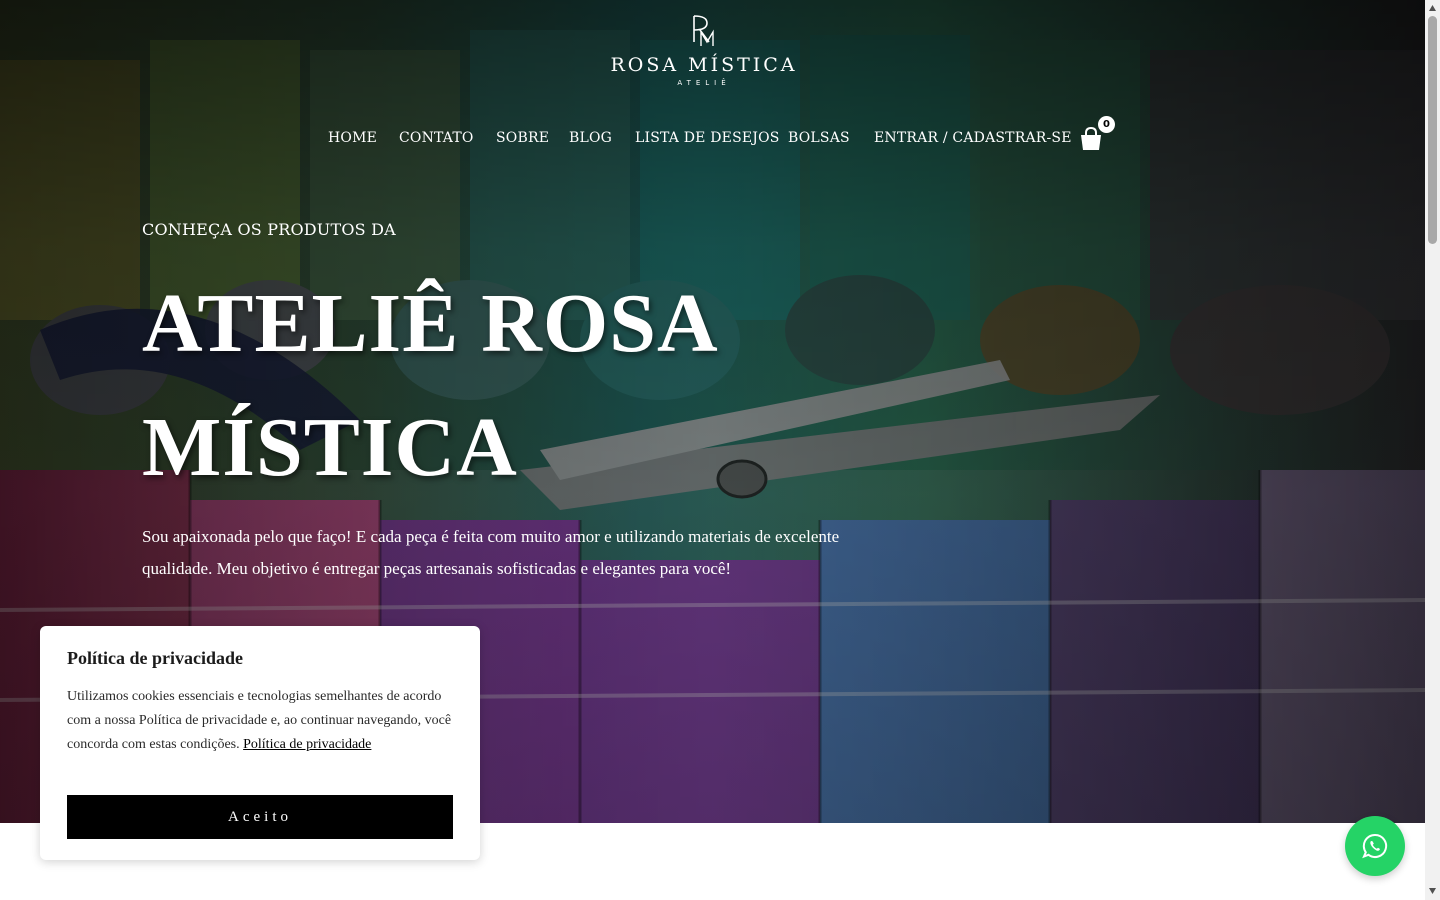  What do you see at coordinates (1432, 891) in the screenshot?
I see `scroll-down-arrow-icon` at bounding box center [1432, 891].